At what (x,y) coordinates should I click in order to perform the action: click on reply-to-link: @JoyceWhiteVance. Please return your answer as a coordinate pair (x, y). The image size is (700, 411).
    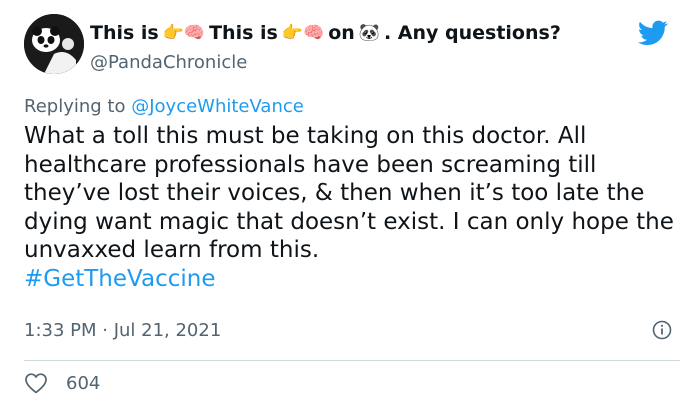
    Looking at the image, I should click on (217, 106).